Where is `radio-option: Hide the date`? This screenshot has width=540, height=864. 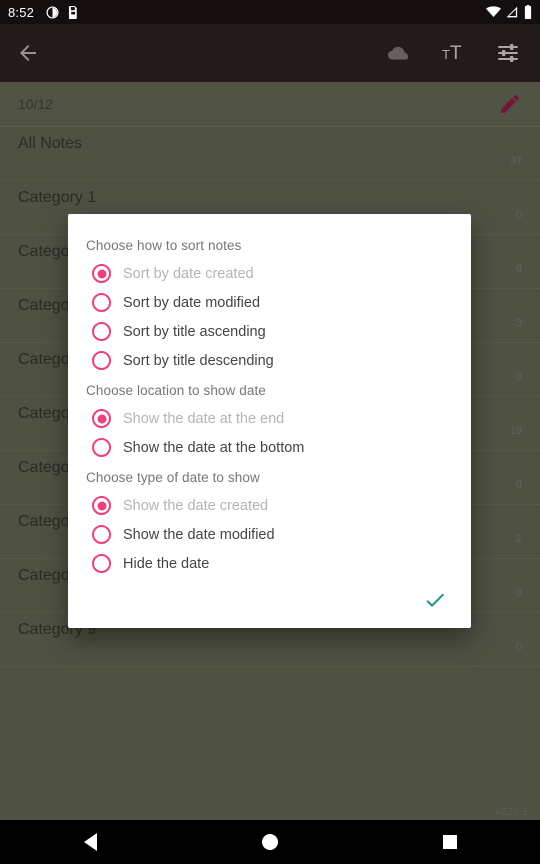
radio-option: Hide the date is located at coordinates (269, 563).